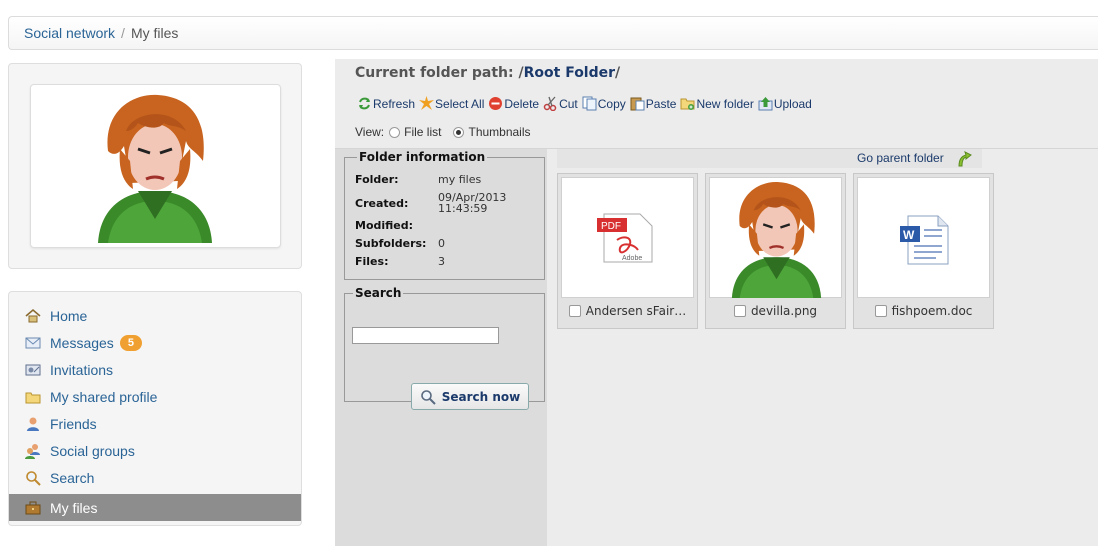 The image size is (1098, 546). I want to click on sidebar-item-social-groups: Social groups, so click(155, 450).